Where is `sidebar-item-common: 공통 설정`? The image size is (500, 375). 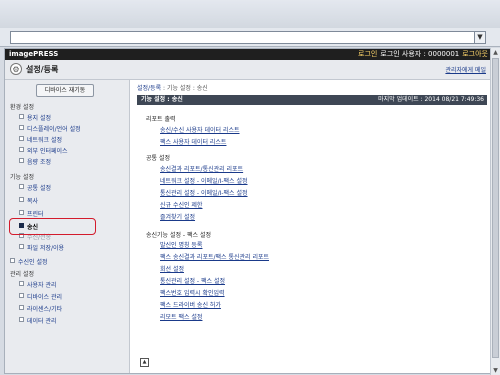
sidebar-item-common: 공통 설정 is located at coordinates (35, 187).